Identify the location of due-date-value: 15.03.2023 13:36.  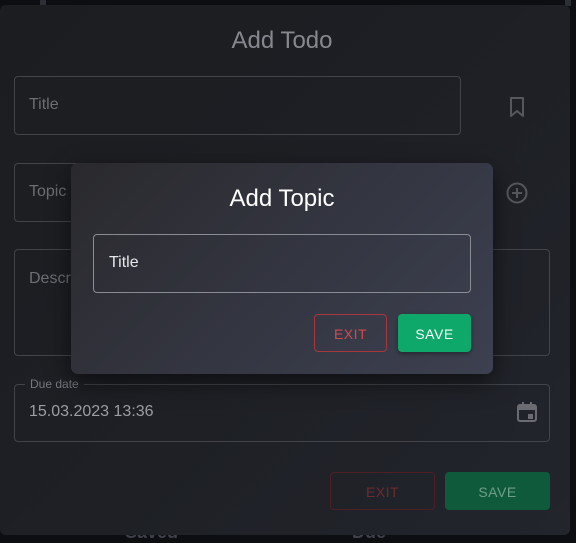
(91, 411).